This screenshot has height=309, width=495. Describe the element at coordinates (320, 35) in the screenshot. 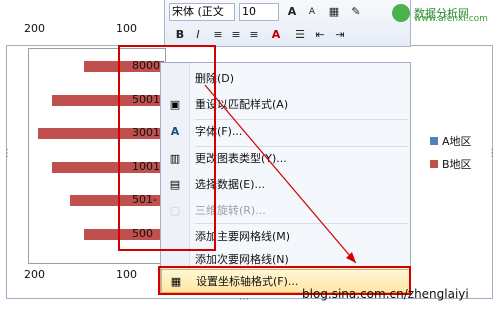

I see `indent-decrease-icon: ⇤` at that location.